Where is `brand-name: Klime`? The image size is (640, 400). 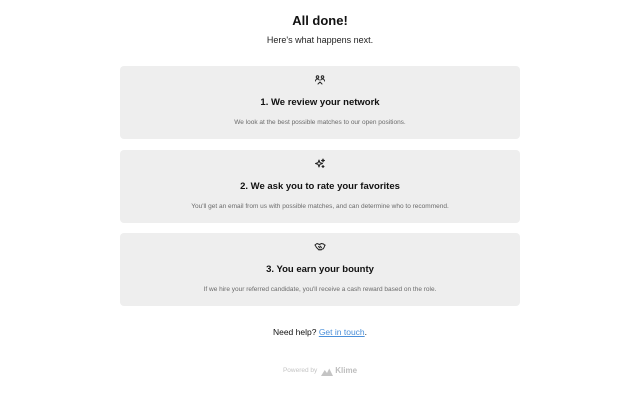 brand-name: Klime is located at coordinates (346, 370).